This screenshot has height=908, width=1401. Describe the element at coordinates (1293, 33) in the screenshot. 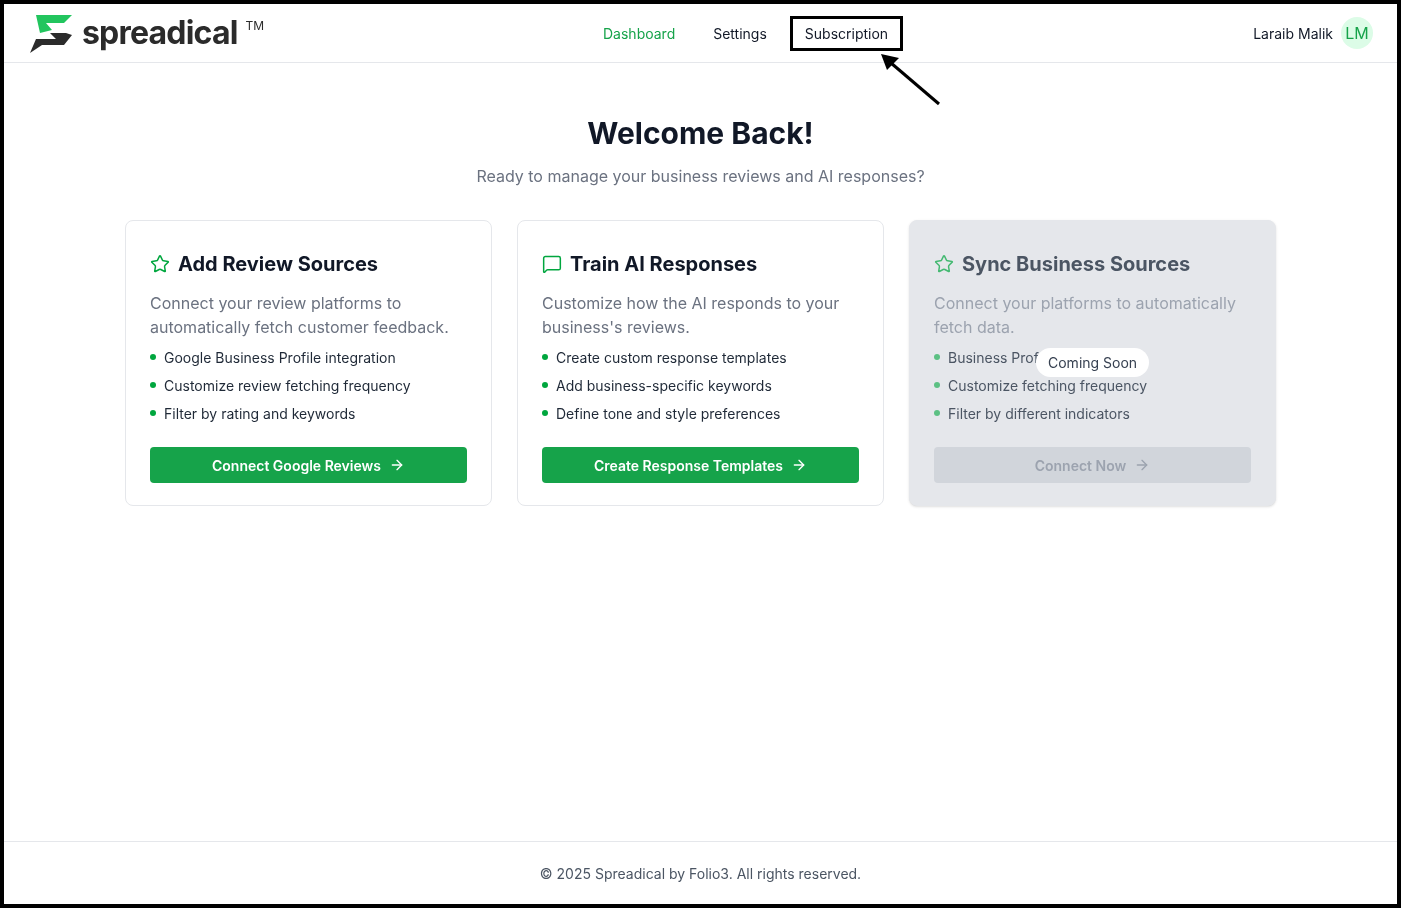

I see `user-name: Laraib Malik` at that location.